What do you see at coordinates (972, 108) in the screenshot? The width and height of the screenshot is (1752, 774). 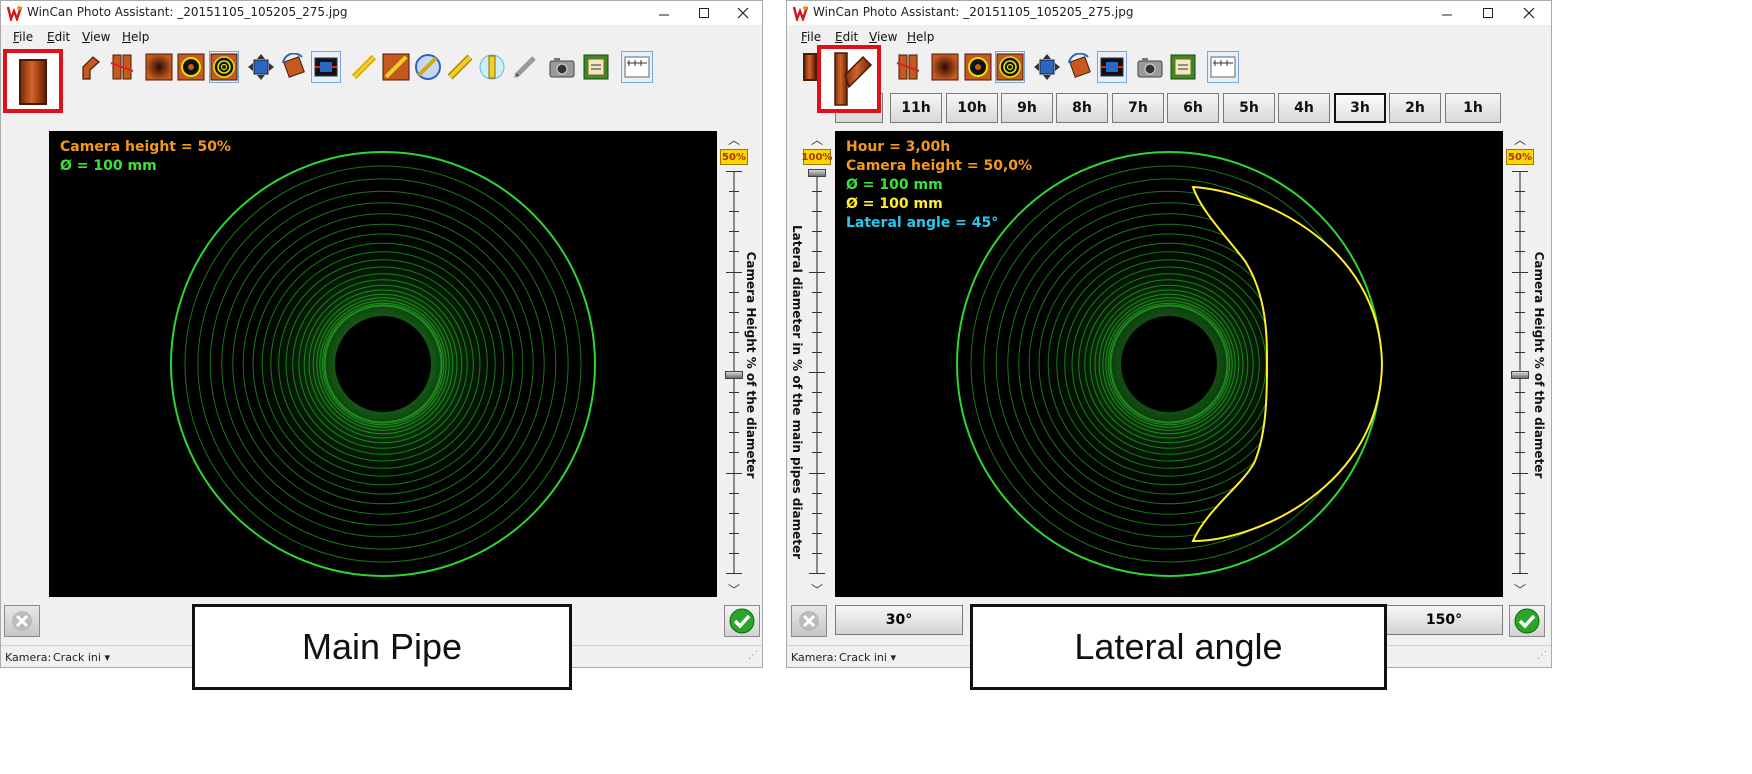 I see `hour-button: 10h` at bounding box center [972, 108].